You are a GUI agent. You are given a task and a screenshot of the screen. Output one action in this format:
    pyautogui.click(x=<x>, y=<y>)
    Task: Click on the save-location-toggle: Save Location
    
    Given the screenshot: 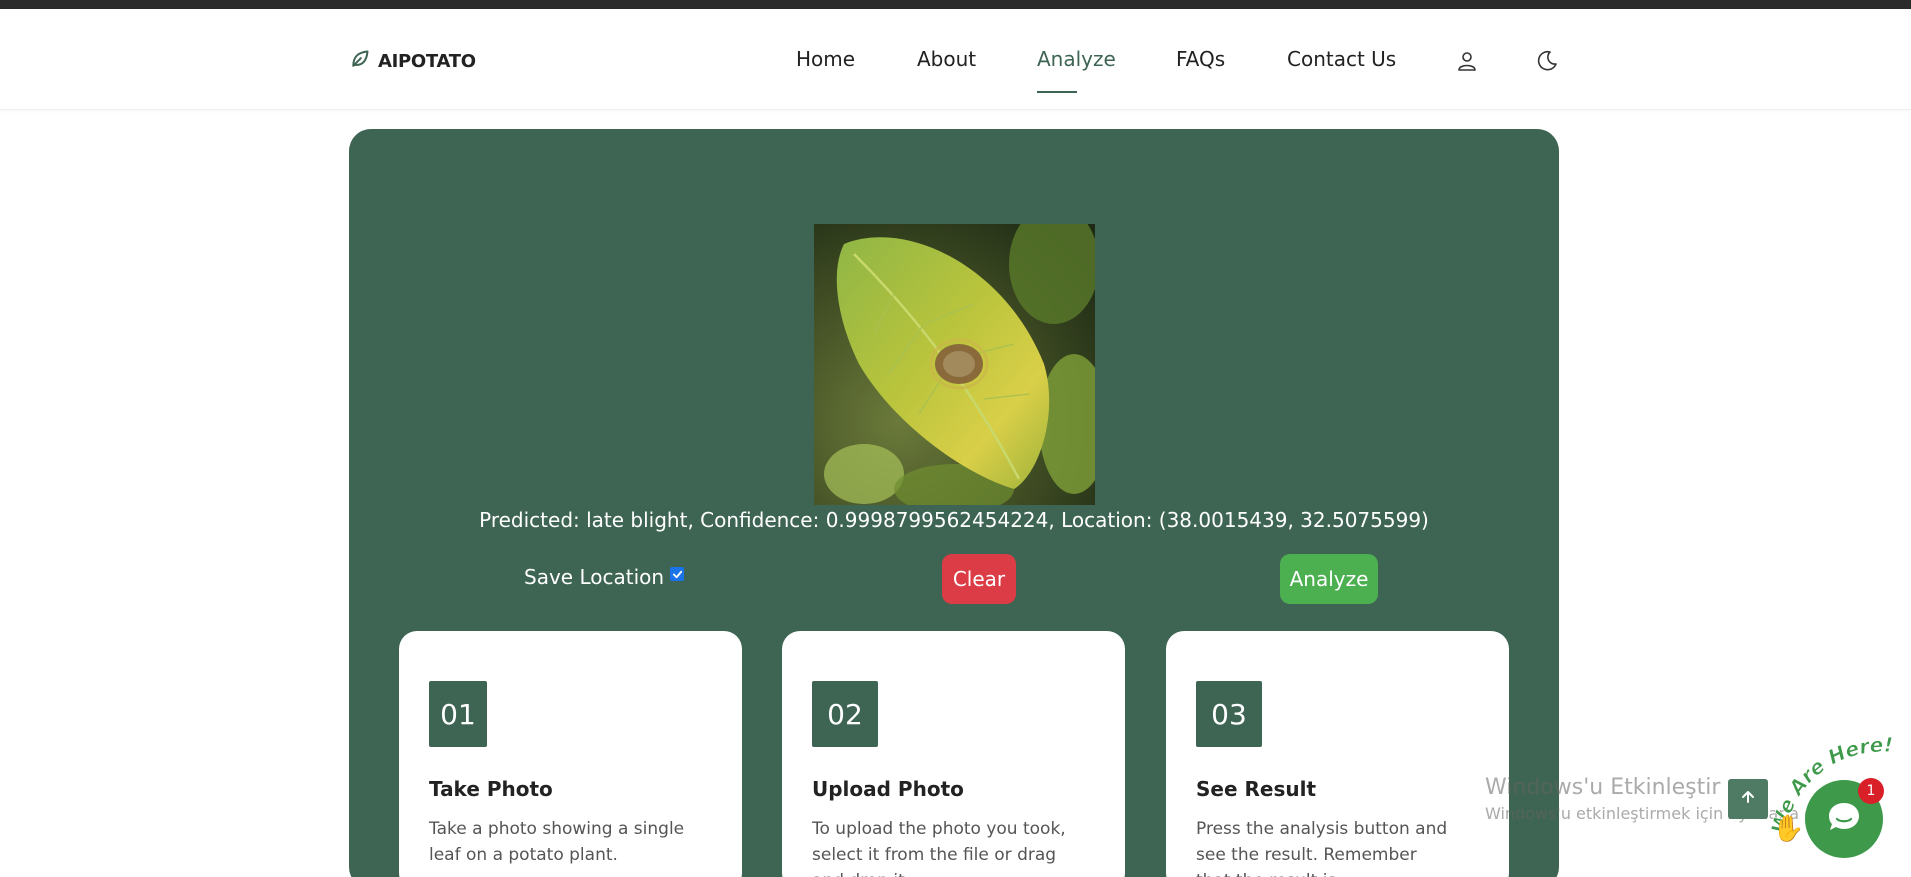 What is the action you would take?
    pyautogui.click(x=604, y=577)
    